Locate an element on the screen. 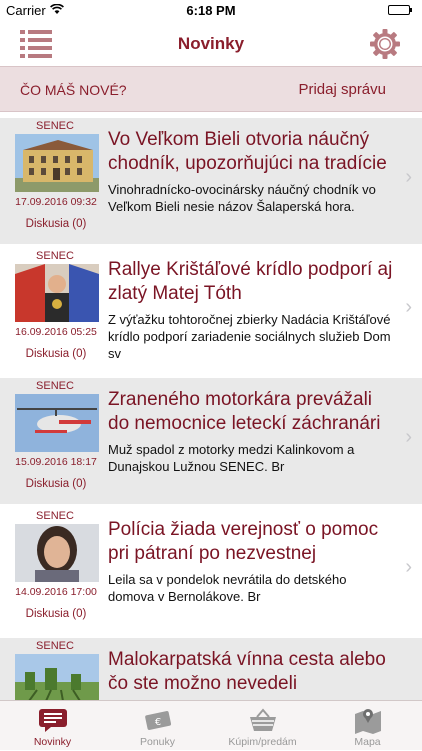 The height and width of the screenshot is (751, 422). whats-new-prompt: ČO MÁŠ NOVÉ? is located at coordinates (73, 90).